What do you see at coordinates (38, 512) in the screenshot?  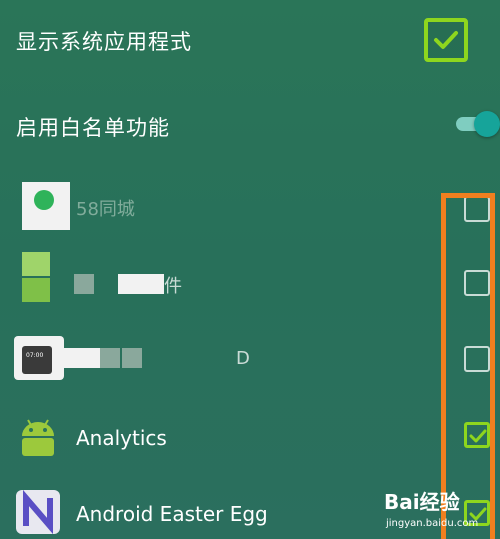 I see `android-n-icon` at bounding box center [38, 512].